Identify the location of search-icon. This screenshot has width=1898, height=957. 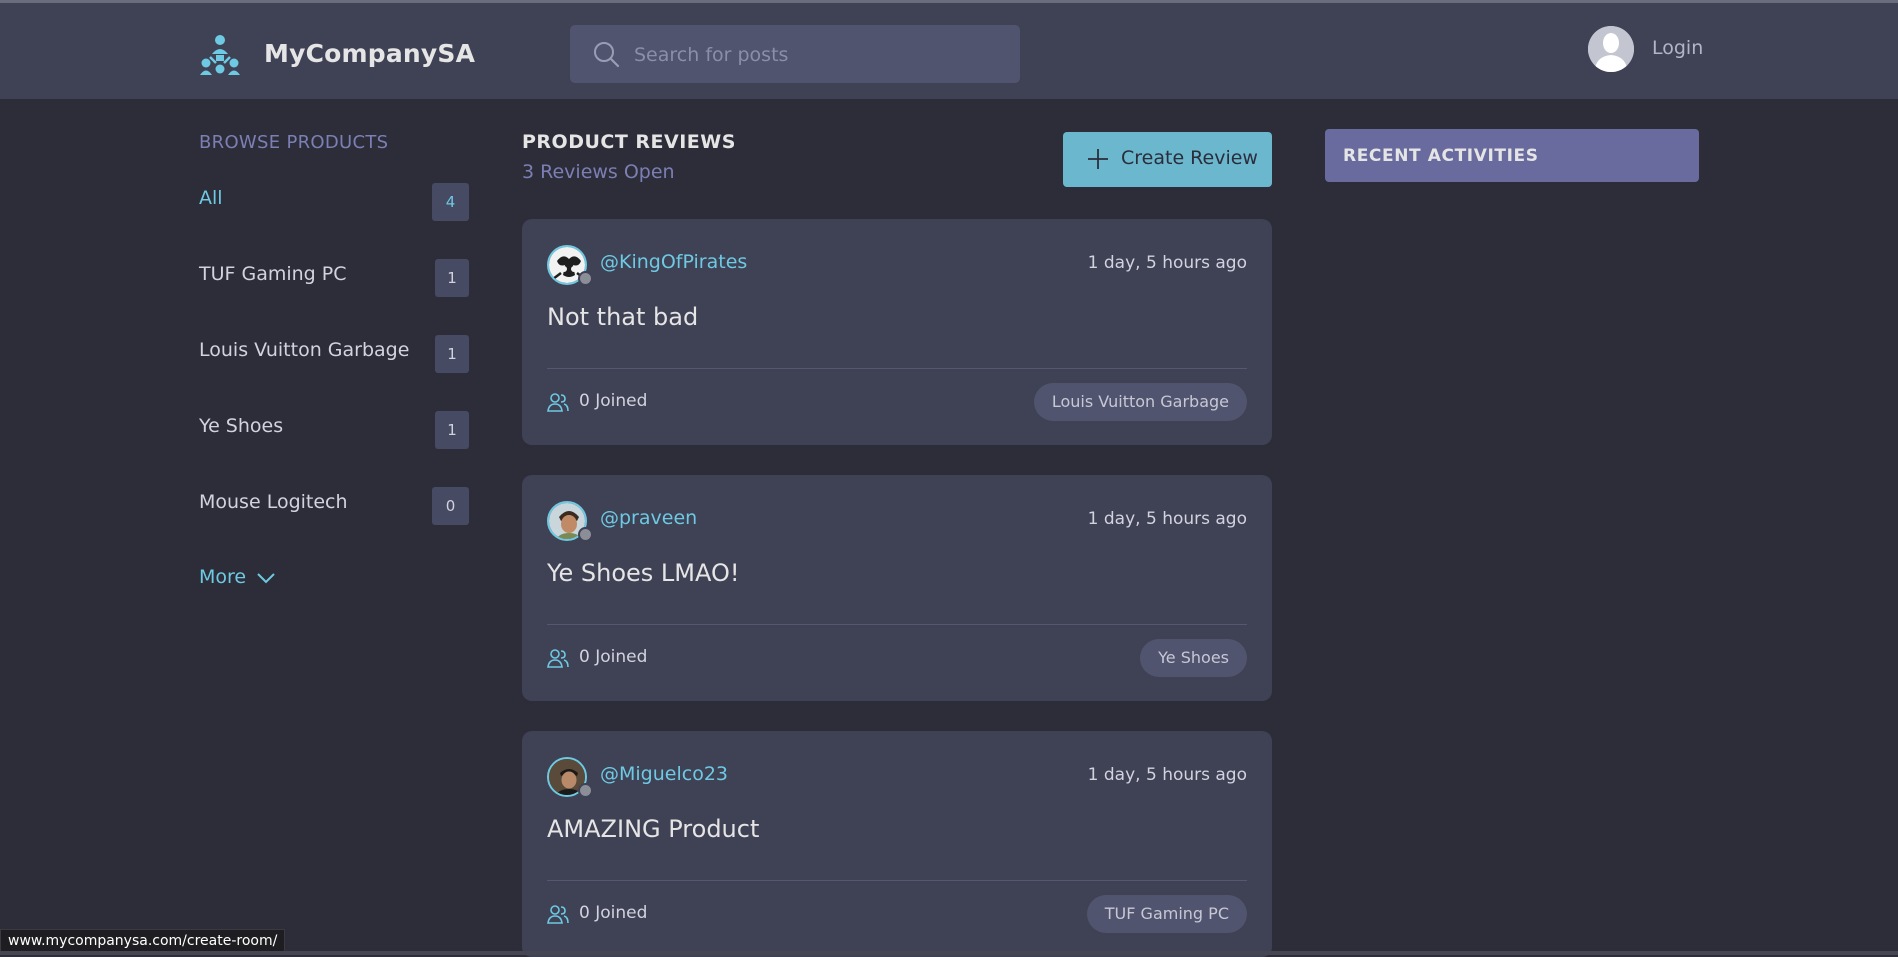
(607, 55).